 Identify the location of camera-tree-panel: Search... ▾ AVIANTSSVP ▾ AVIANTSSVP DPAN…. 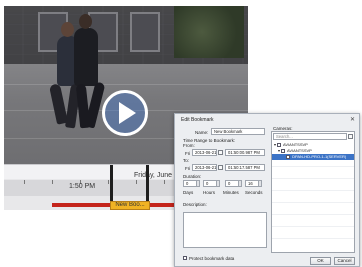
(313, 192).